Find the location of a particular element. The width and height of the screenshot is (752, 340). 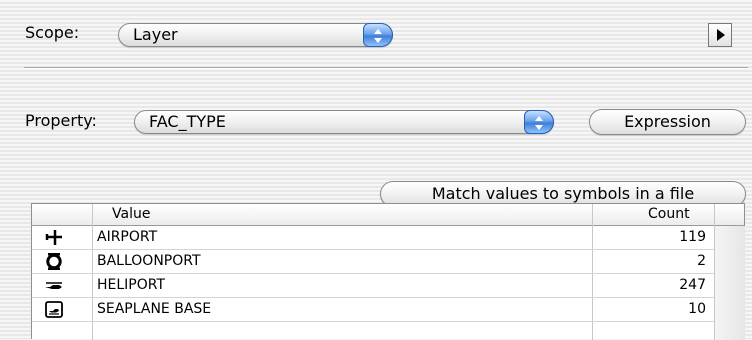

row-value: BALLOONPORT is located at coordinates (149, 261).